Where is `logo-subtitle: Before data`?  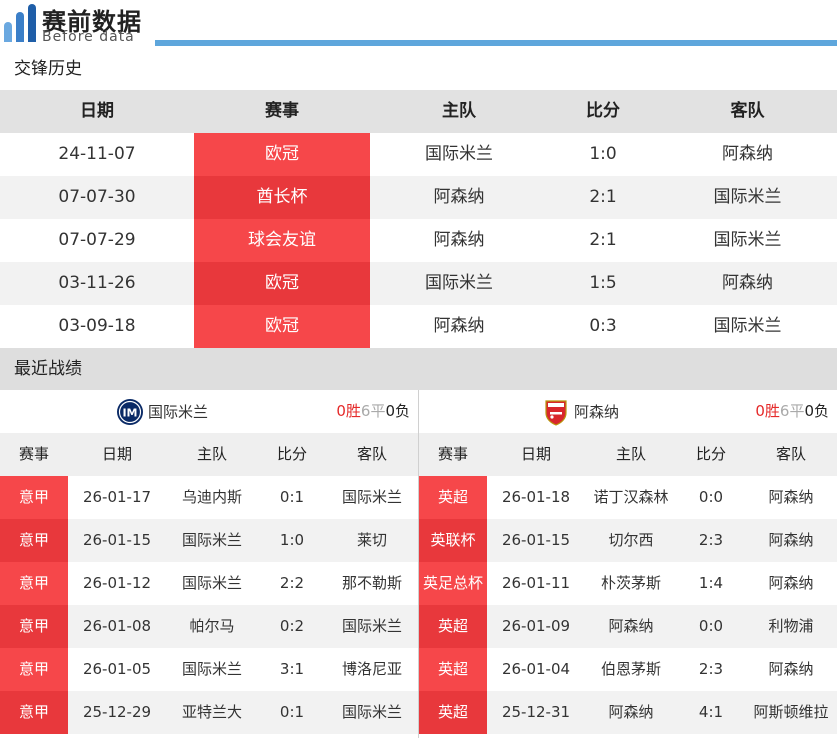
logo-subtitle: Before data is located at coordinates (88, 37).